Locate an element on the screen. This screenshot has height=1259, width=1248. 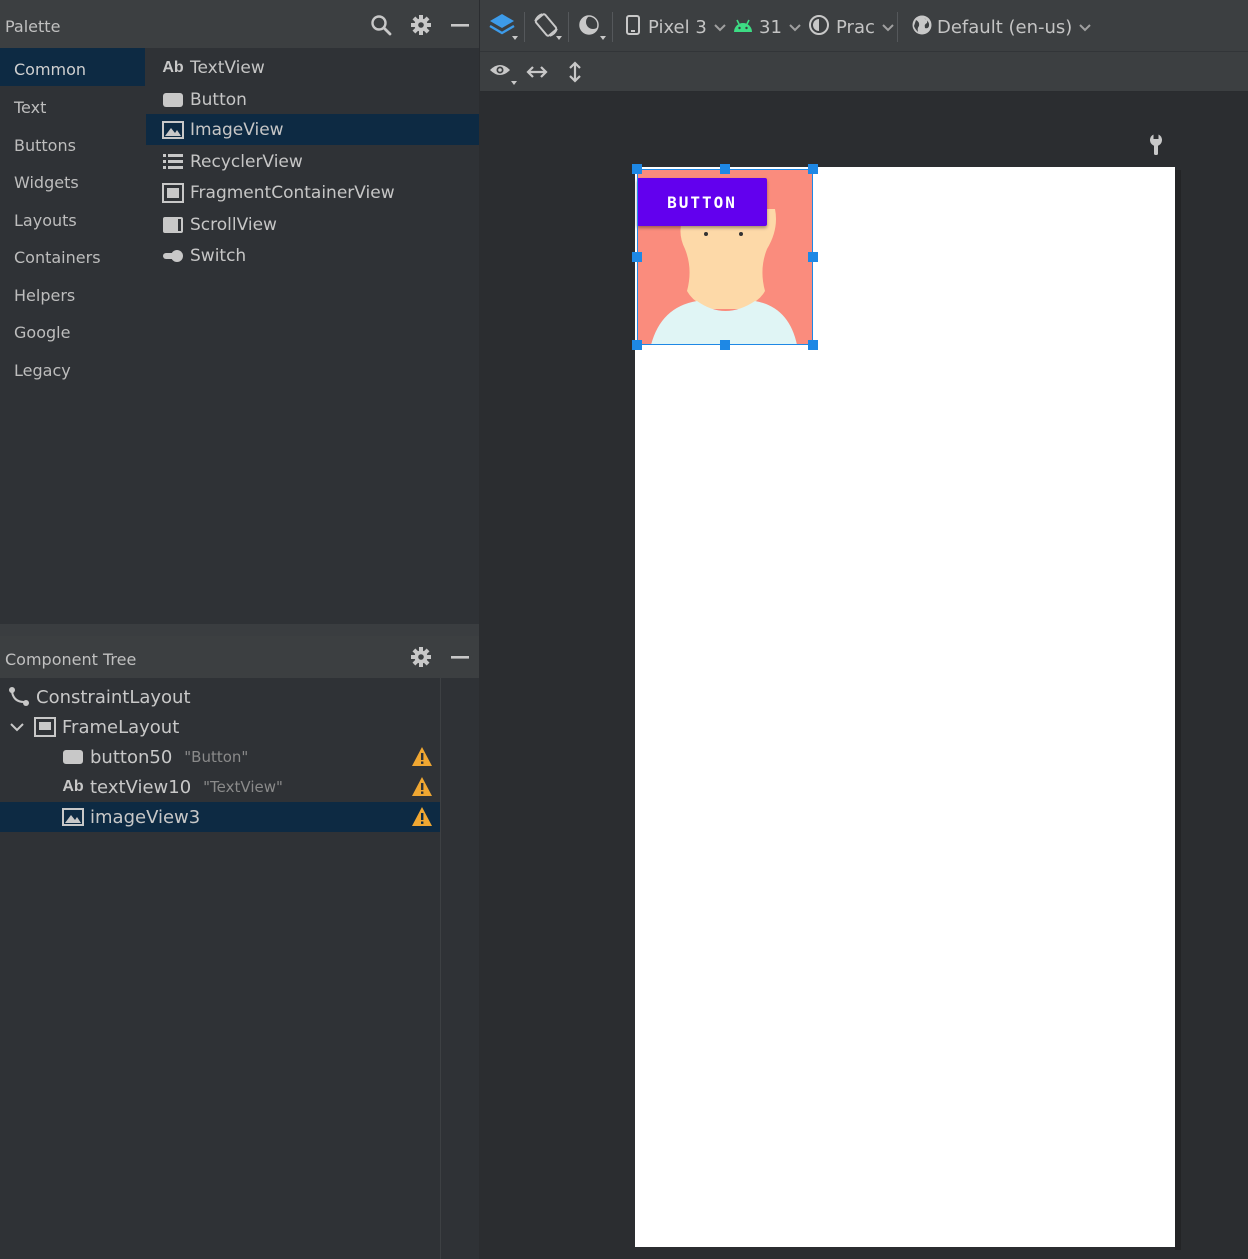
tree-node-text: "Button" is located at coordinates (216, 757).